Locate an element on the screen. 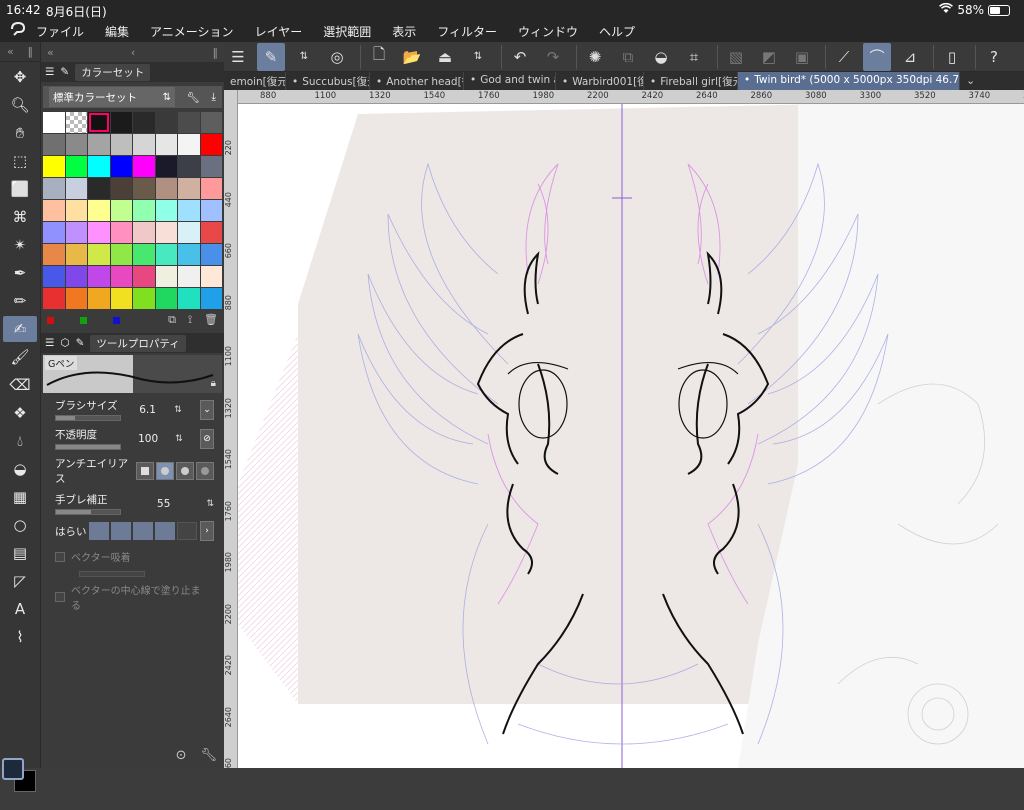 Image resolution: width=1024 pixels, height=810 pixels. eyedropper-tool-icon: ✒ is located at coordinates (20, 273).